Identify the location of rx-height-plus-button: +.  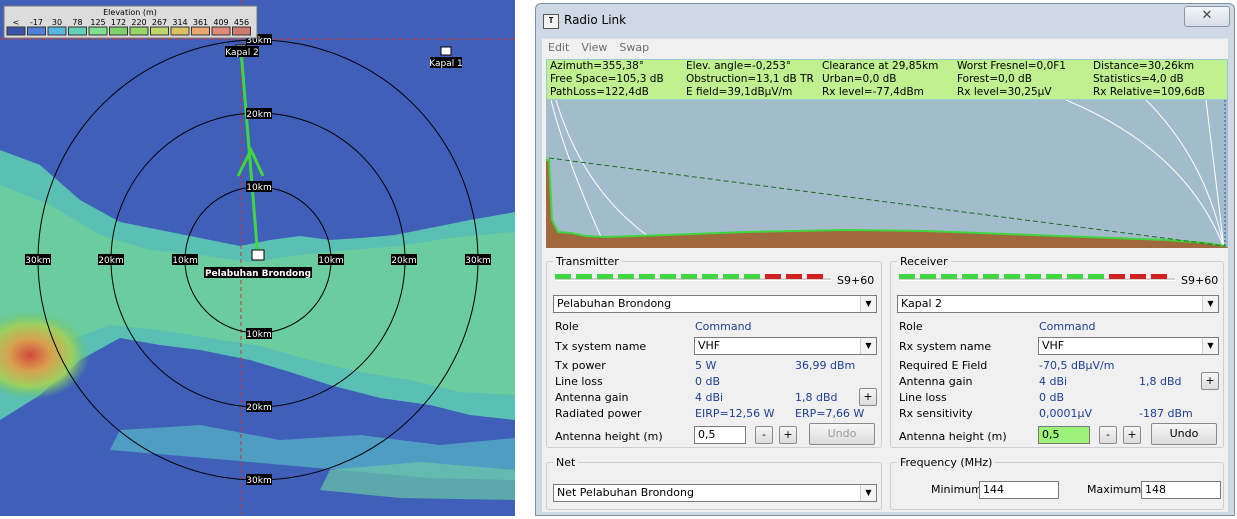
(1132, 435).